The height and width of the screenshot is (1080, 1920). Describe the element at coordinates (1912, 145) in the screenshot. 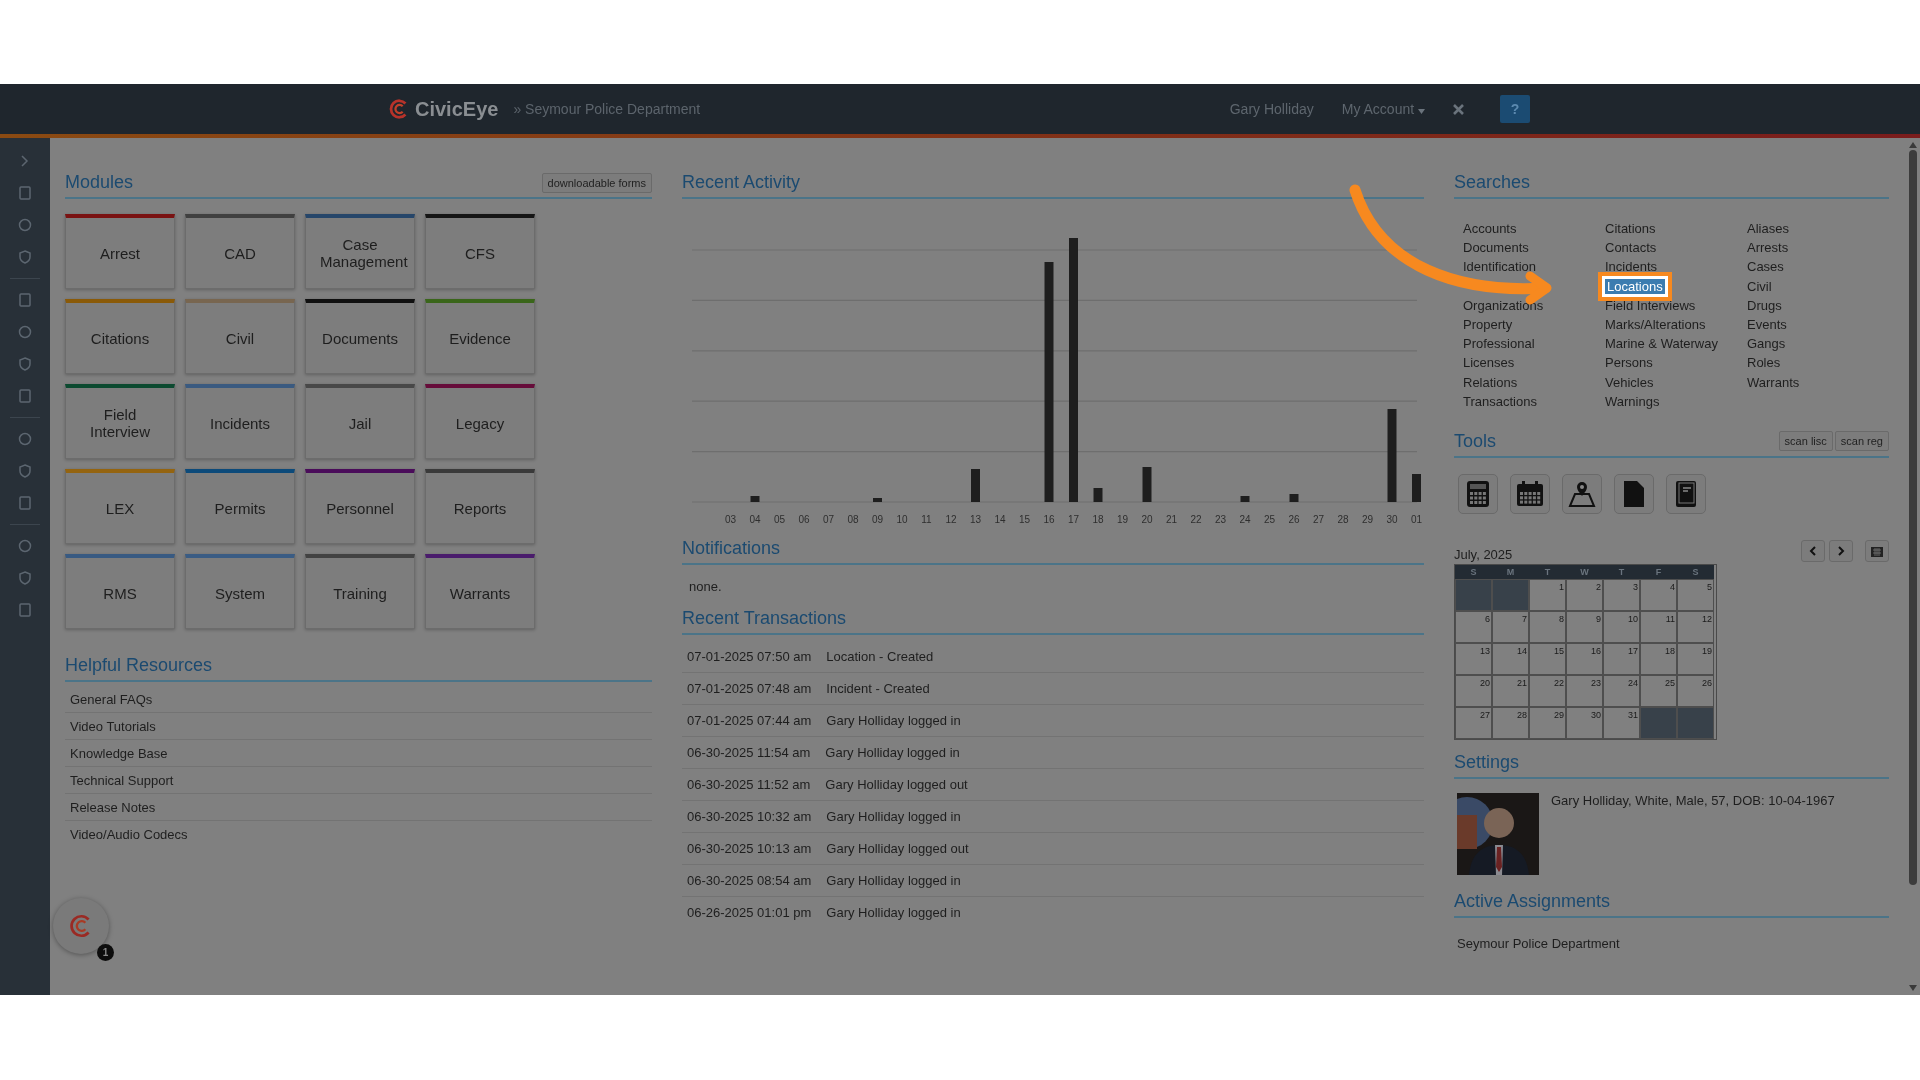

I see `scroll-up-icon` at that location.